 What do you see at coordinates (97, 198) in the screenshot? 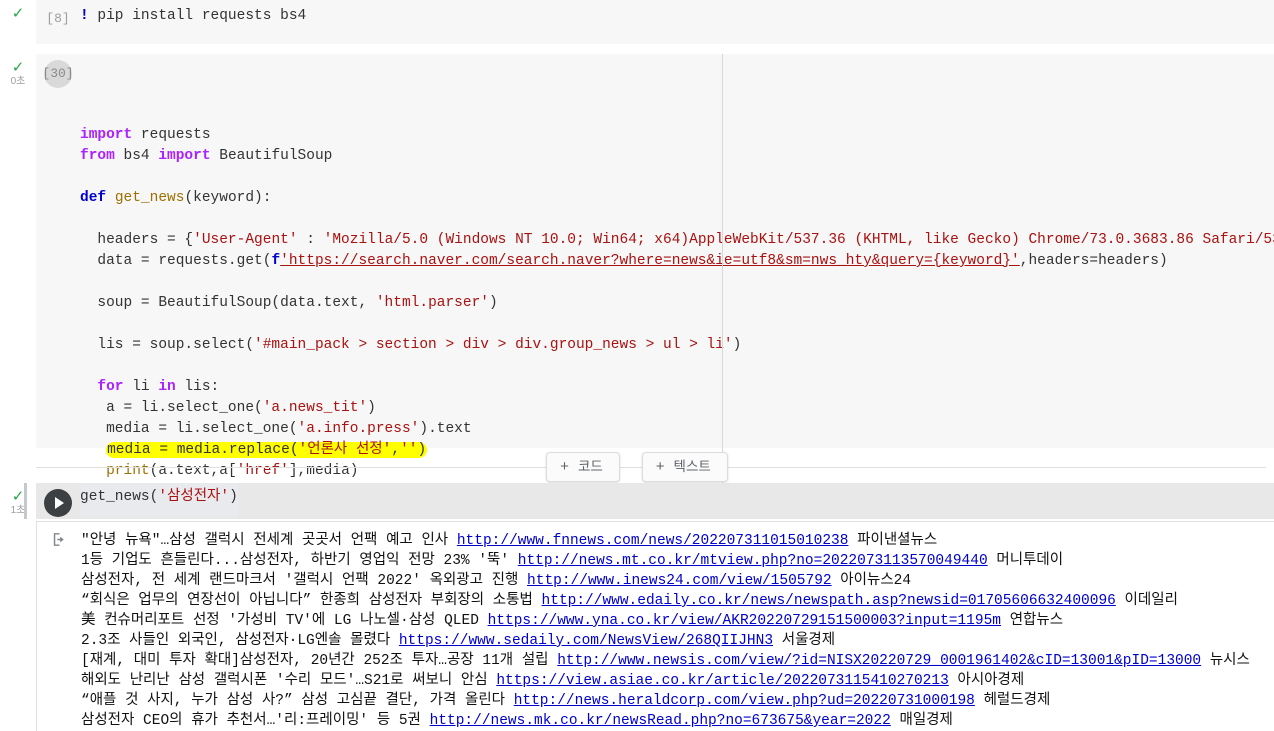
I see `code-token: def` at bounding box center [97, 198].